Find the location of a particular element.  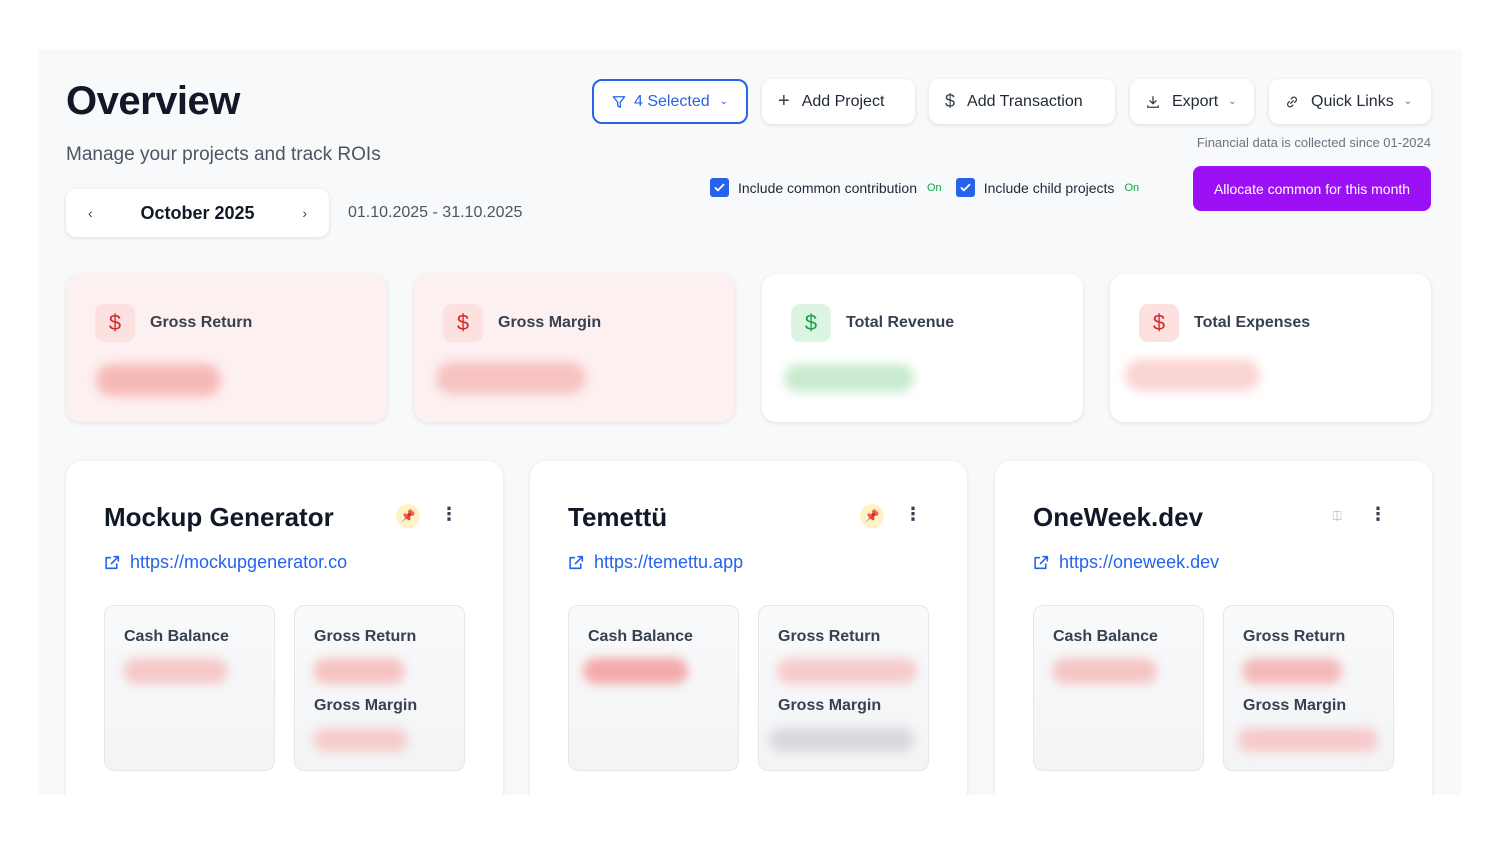

export-label: Export is located at coordinates (1195, 101).